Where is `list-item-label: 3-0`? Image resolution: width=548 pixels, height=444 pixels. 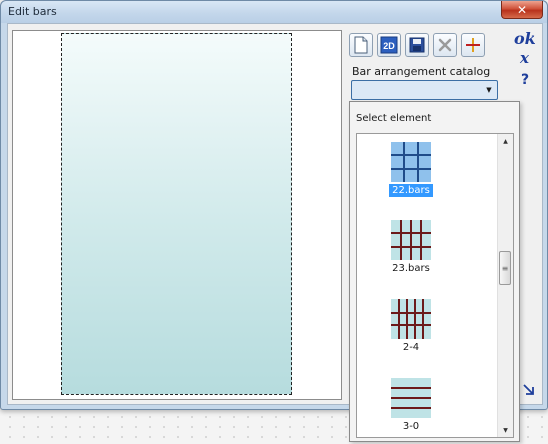
list-item-label: 3-0 is located at coordinates (411, 426).